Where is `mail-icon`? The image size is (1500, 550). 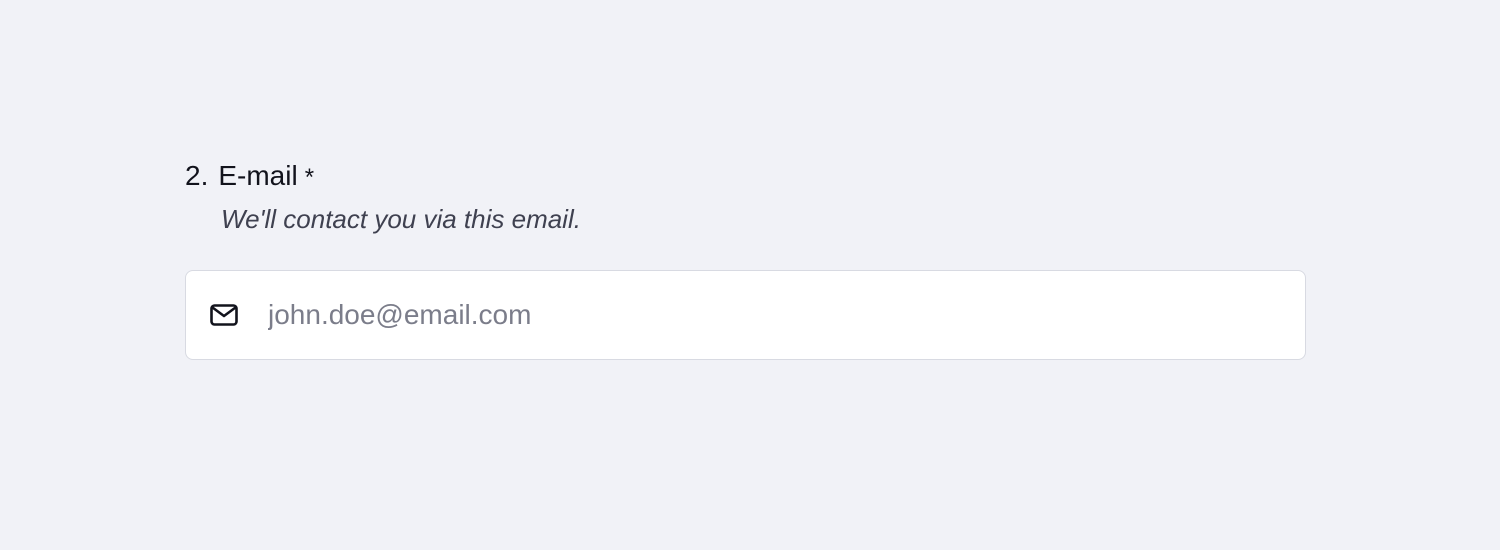 mail-icon is located at coordinates (224, 315).